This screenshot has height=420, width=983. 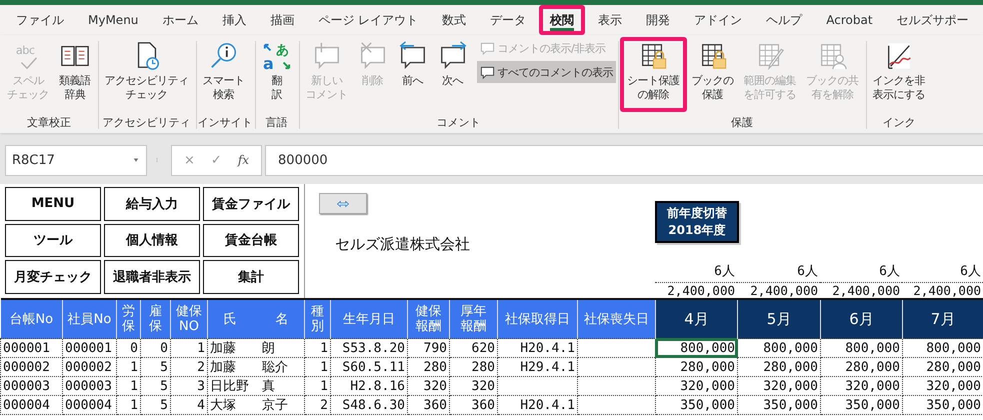 I want to click on group-label: アクセシビリティ, so click(x=146, y=123).